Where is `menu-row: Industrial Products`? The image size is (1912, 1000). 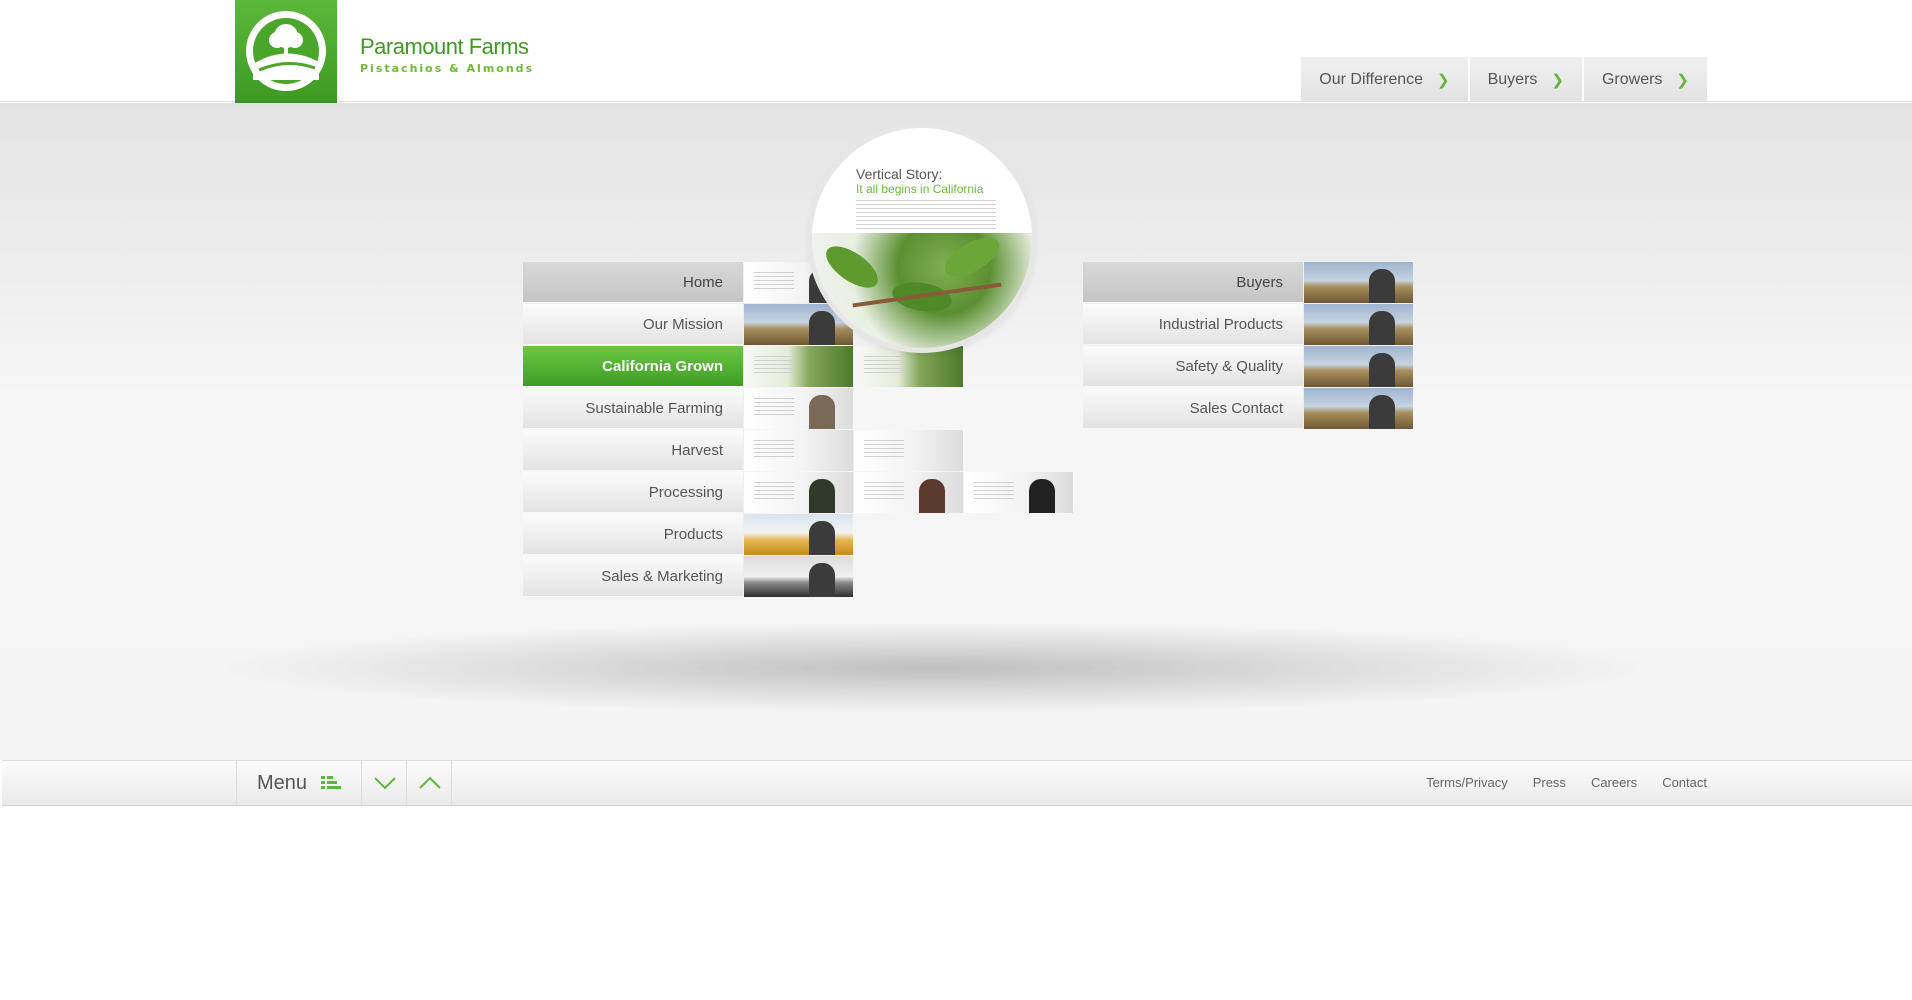
menu-row: Industrial Products is located at coordinates (1248, 324).